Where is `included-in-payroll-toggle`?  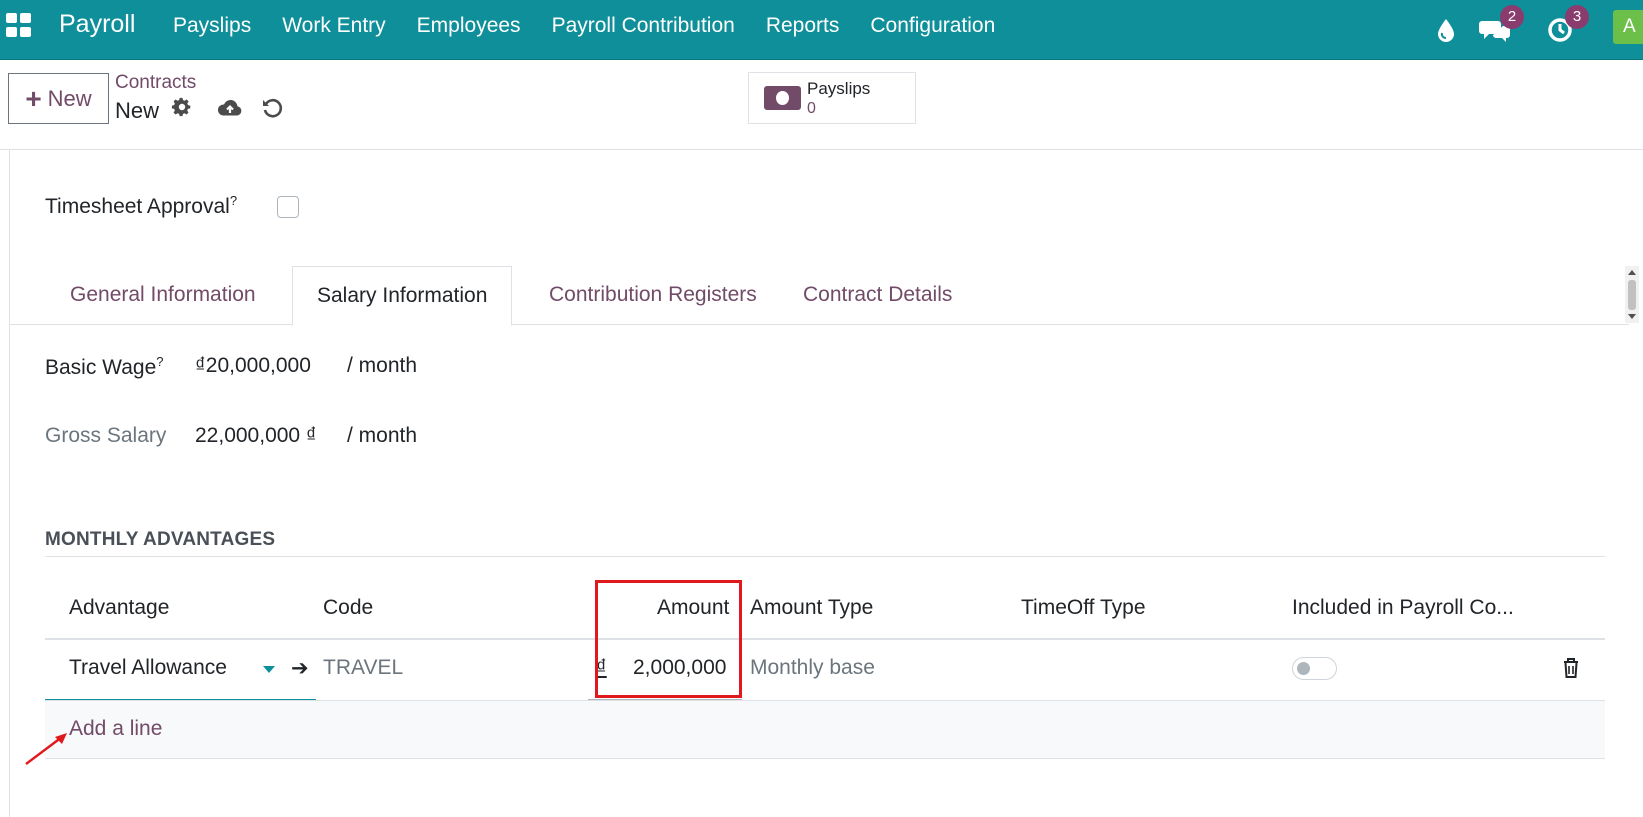
included-in-payroll-toggle is located at coordinates (1314, 668).